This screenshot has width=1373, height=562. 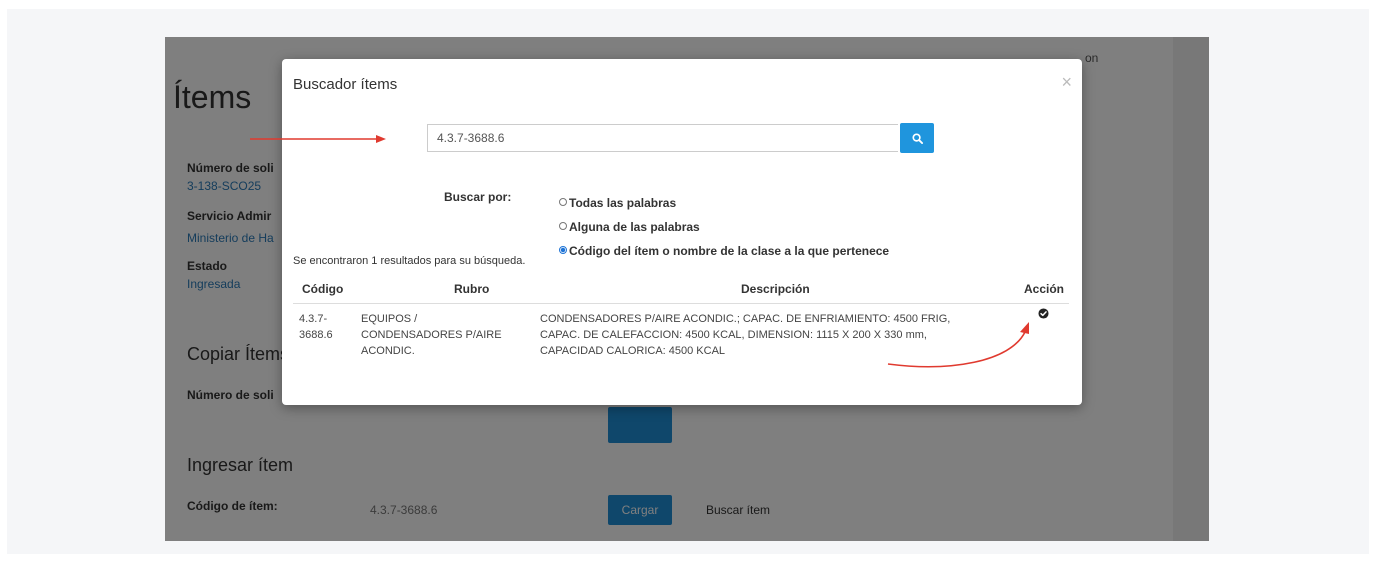 What do you see at coordinates (1066, 82) in the screenshot?
I see `close-icon: ×` at bounding box center [1066, 82].